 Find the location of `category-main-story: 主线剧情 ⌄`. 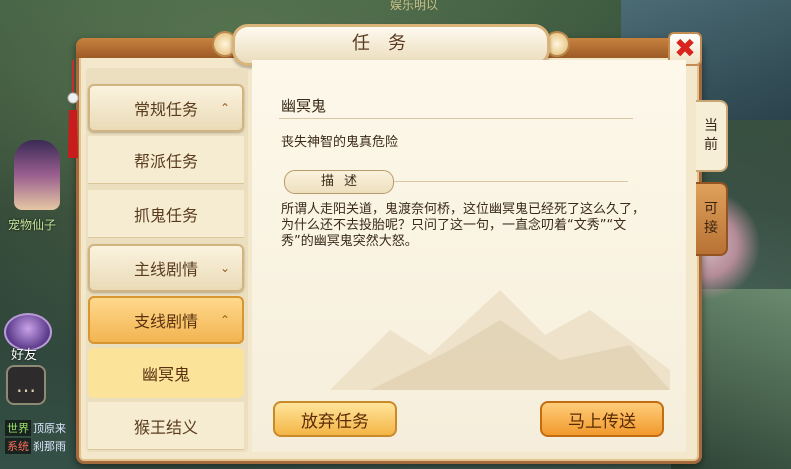

category-main-story: 主线剧情 ⌄ is located at coordinates (166, 268).